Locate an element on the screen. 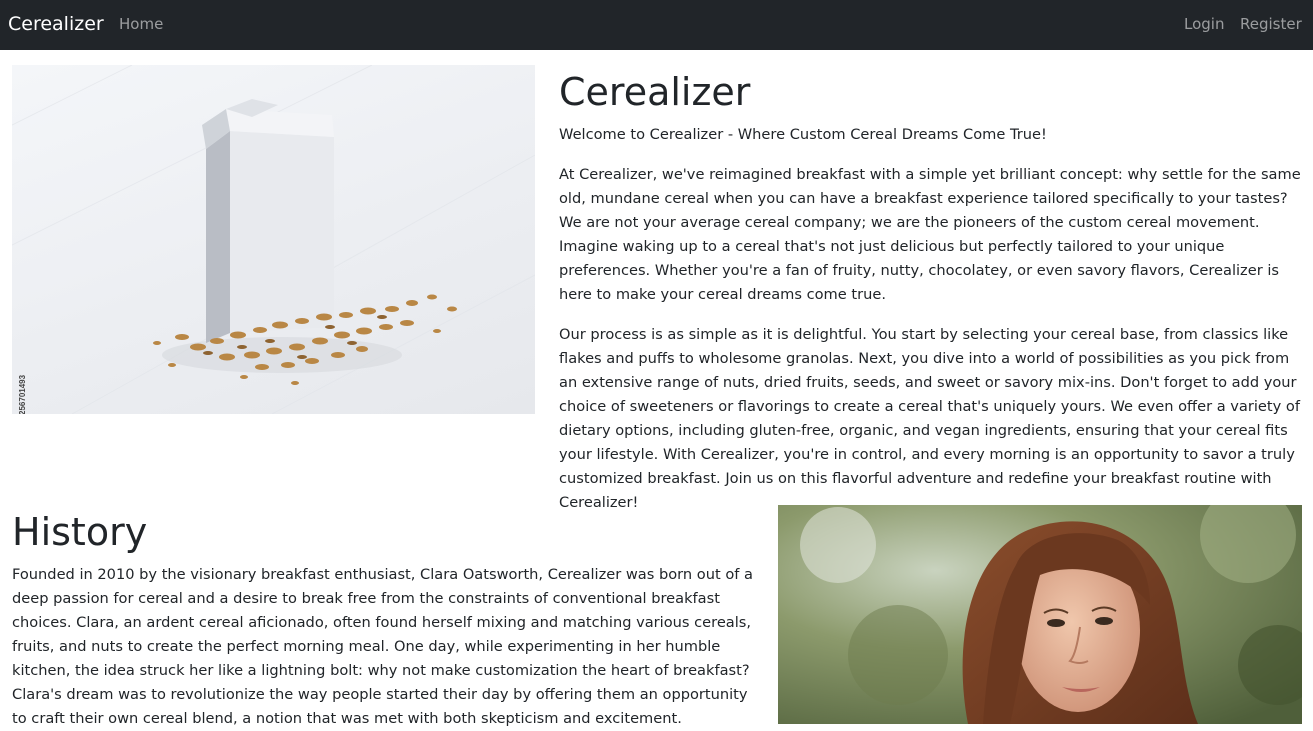 This screenshot has width=1313, height=731. history-title: History is located at coordinates (80, 532).